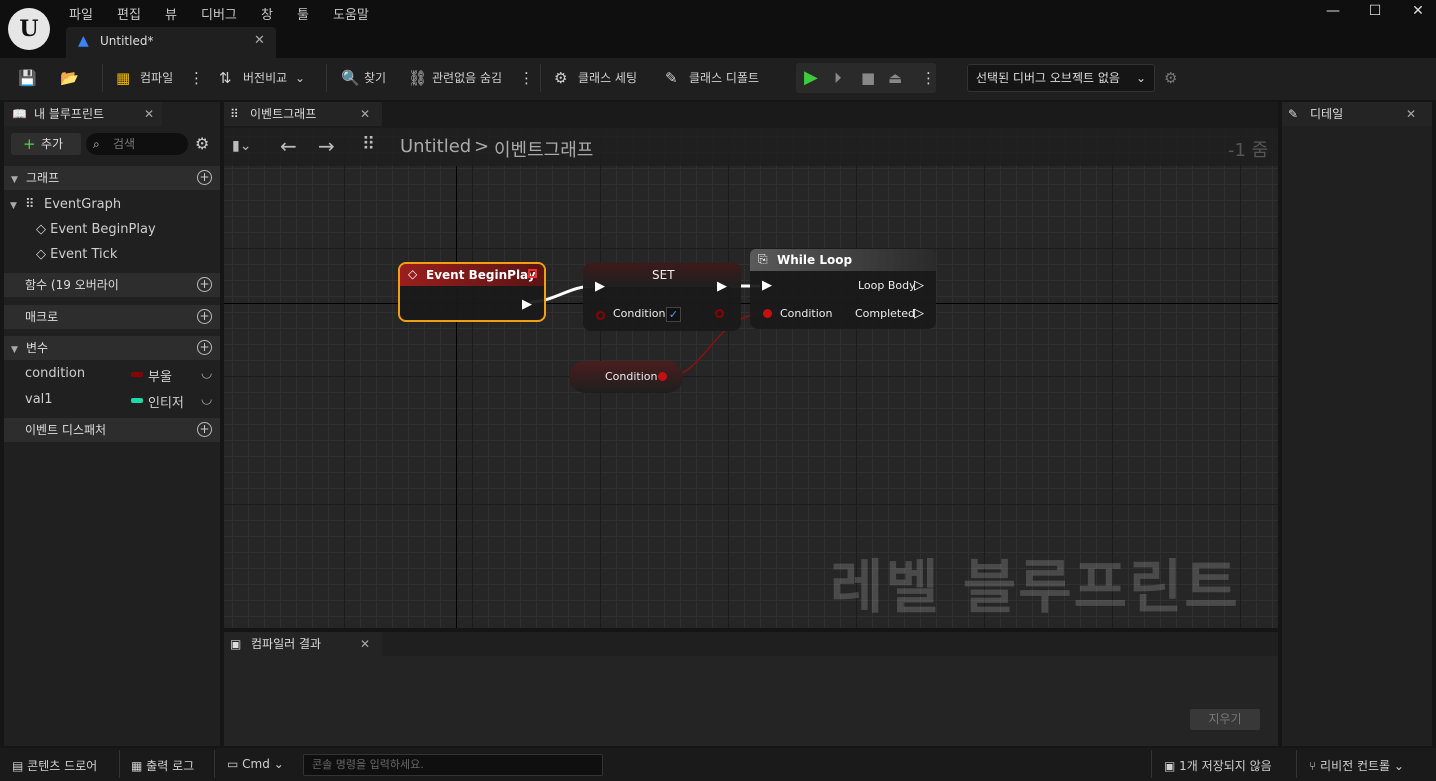 This screenshot has height=781, width=1436. What do you see at coordinates (18, 766) in the screenshot?
I see `folder-icon: ▤` at bounding box center [18, 766].